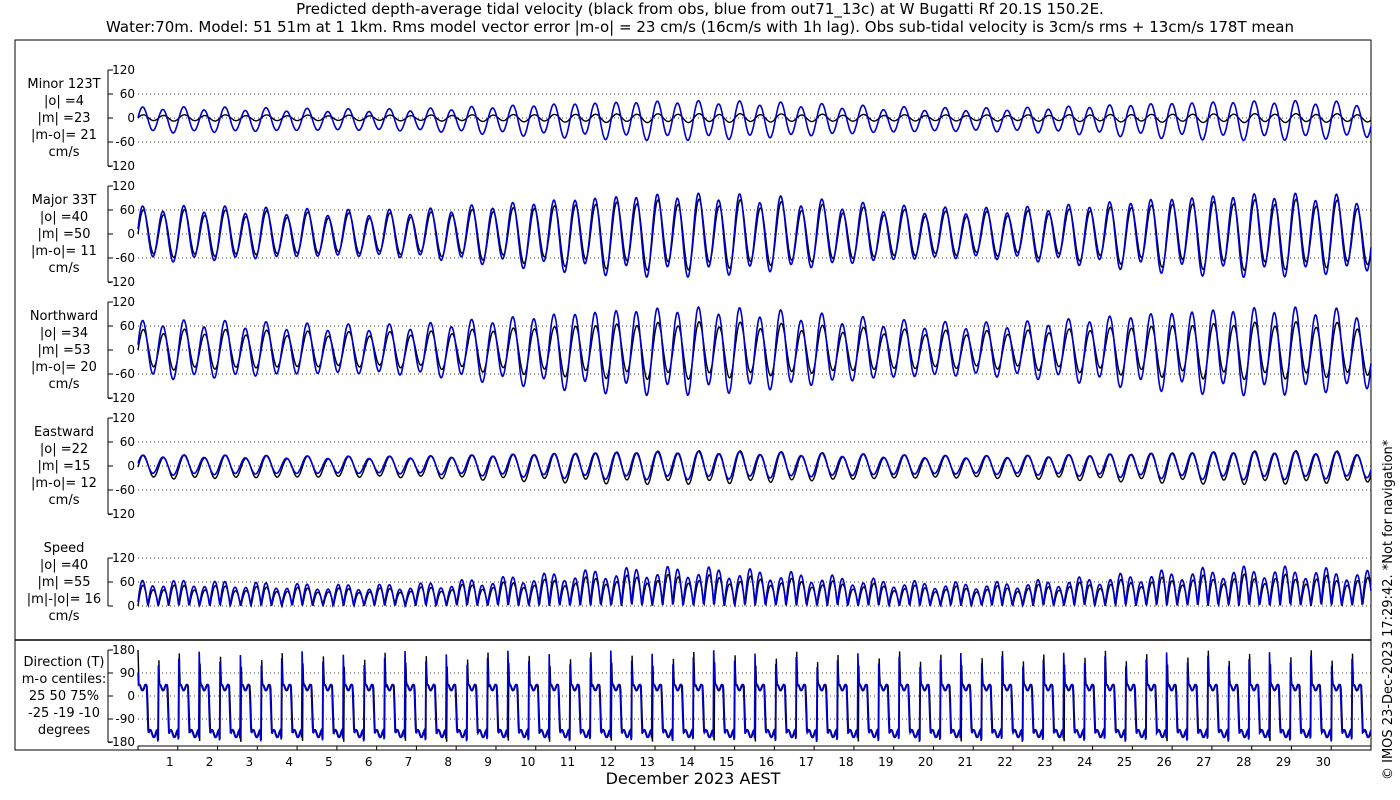 This screenshot has height=800, width=1400. What do you see at coordinates (64, 662) in the screenshot?
I see `direction-label-line: Direction (T)` at bounding box center [64, 662].